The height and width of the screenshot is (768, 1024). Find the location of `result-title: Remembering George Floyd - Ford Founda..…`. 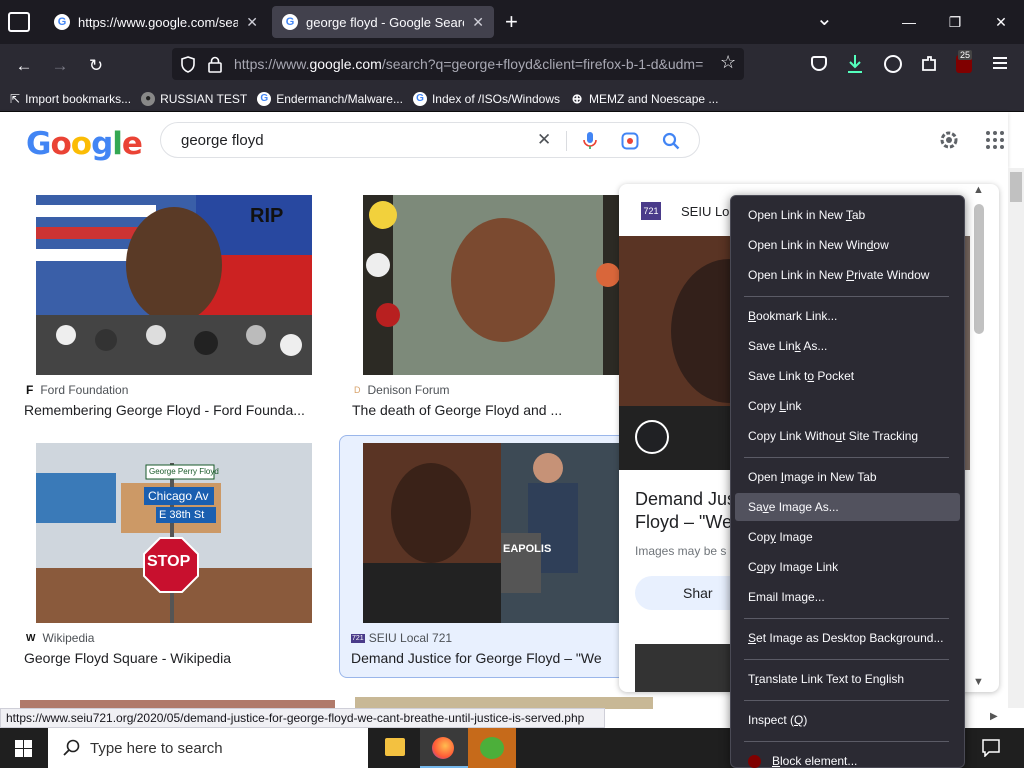

result-title: Remembering George Floyd - Ford Founda..… is located at coordinates (174, 410).